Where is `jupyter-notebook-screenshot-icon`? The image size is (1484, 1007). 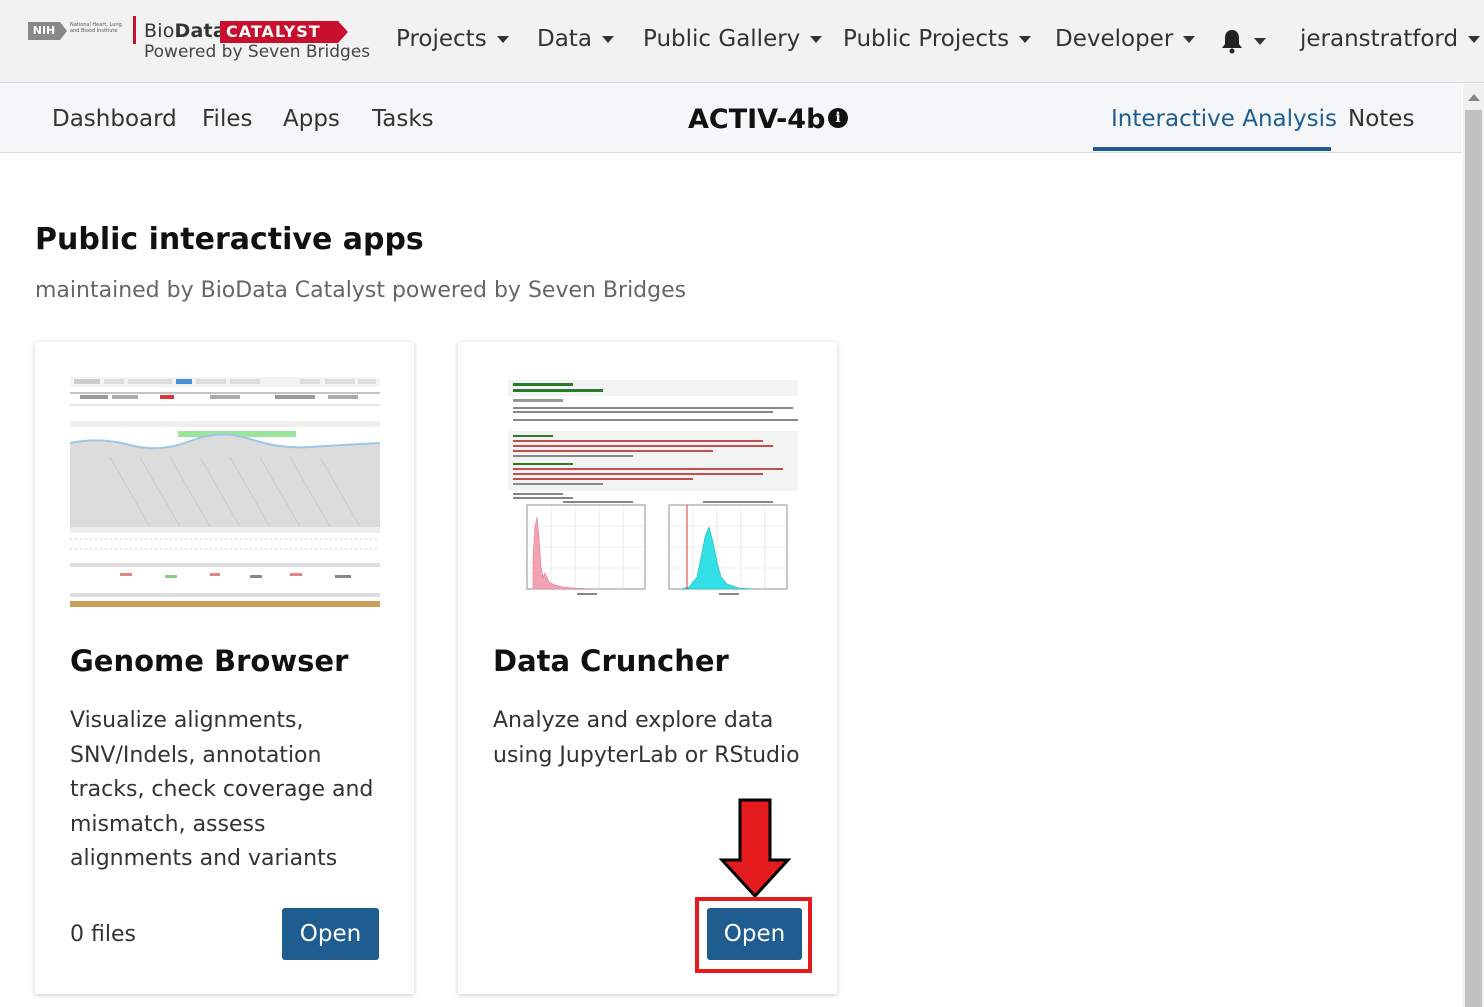 jupyter-notebook-screenshot-icon is located at coordinates (653, 487).